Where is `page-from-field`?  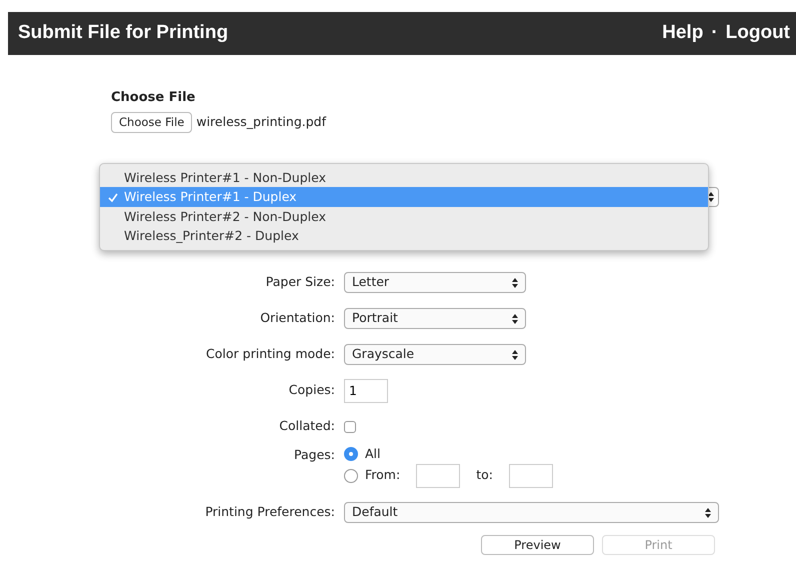
page-from-field is located at coordinates (438, 476).